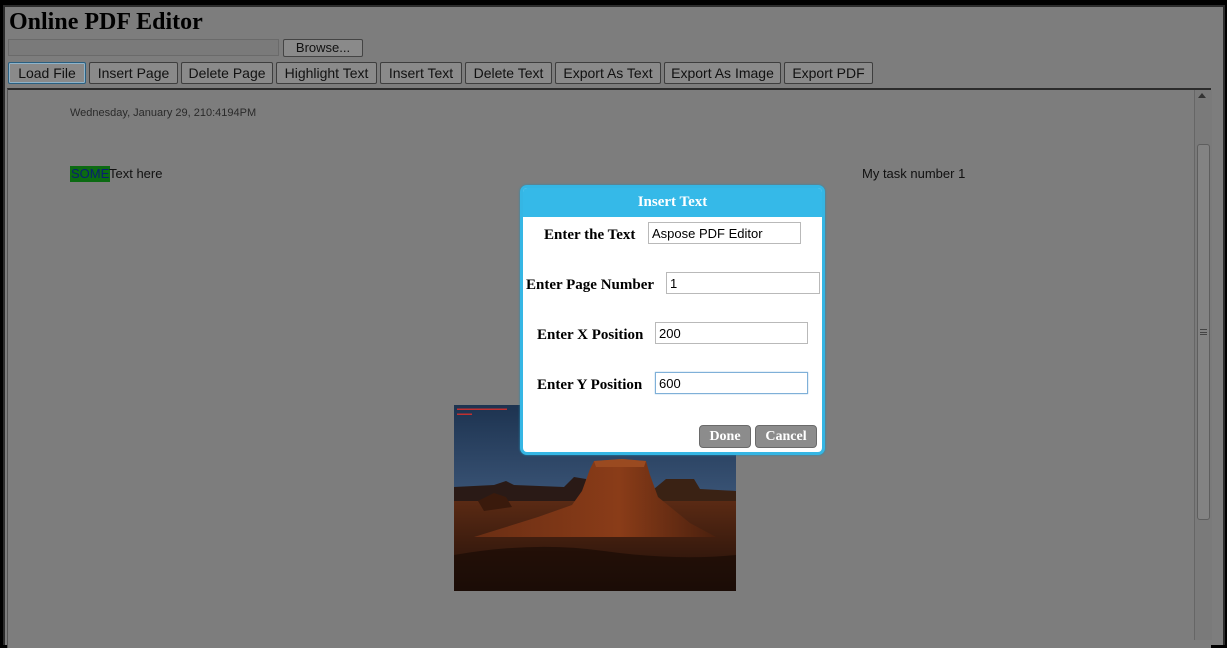 This screenshot has width=1227, height=648. What do you see at coordinates (143, 47) in the screenshot?
I see `file-path-input` at bounding box center [143, 47].